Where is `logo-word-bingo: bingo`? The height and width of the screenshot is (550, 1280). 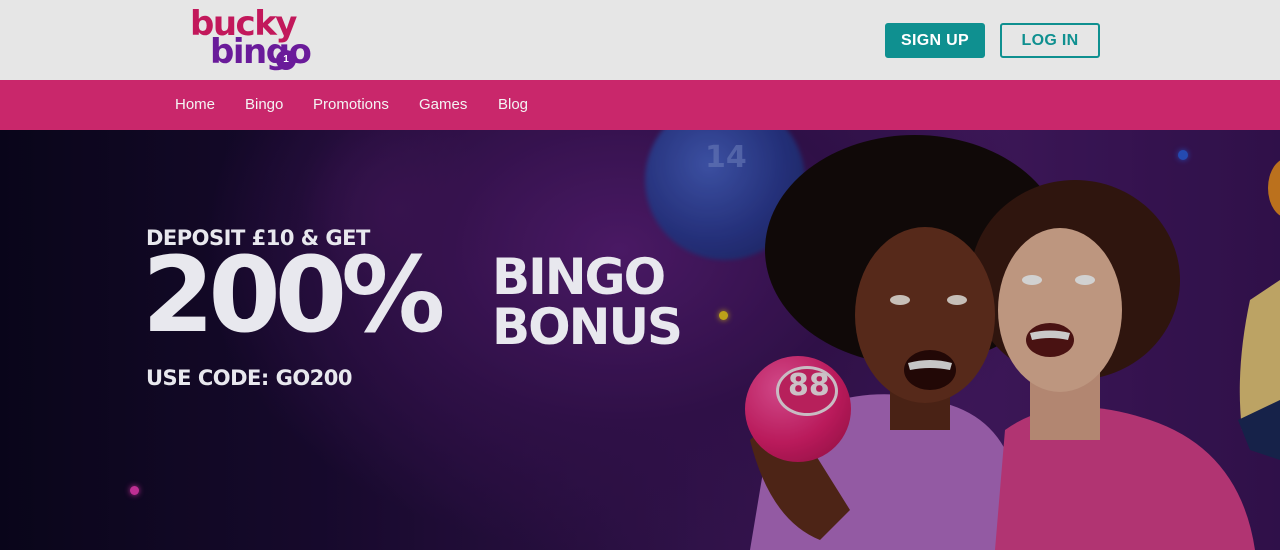 logo-word-bingo: bingo is located at coordinates (261, 52).